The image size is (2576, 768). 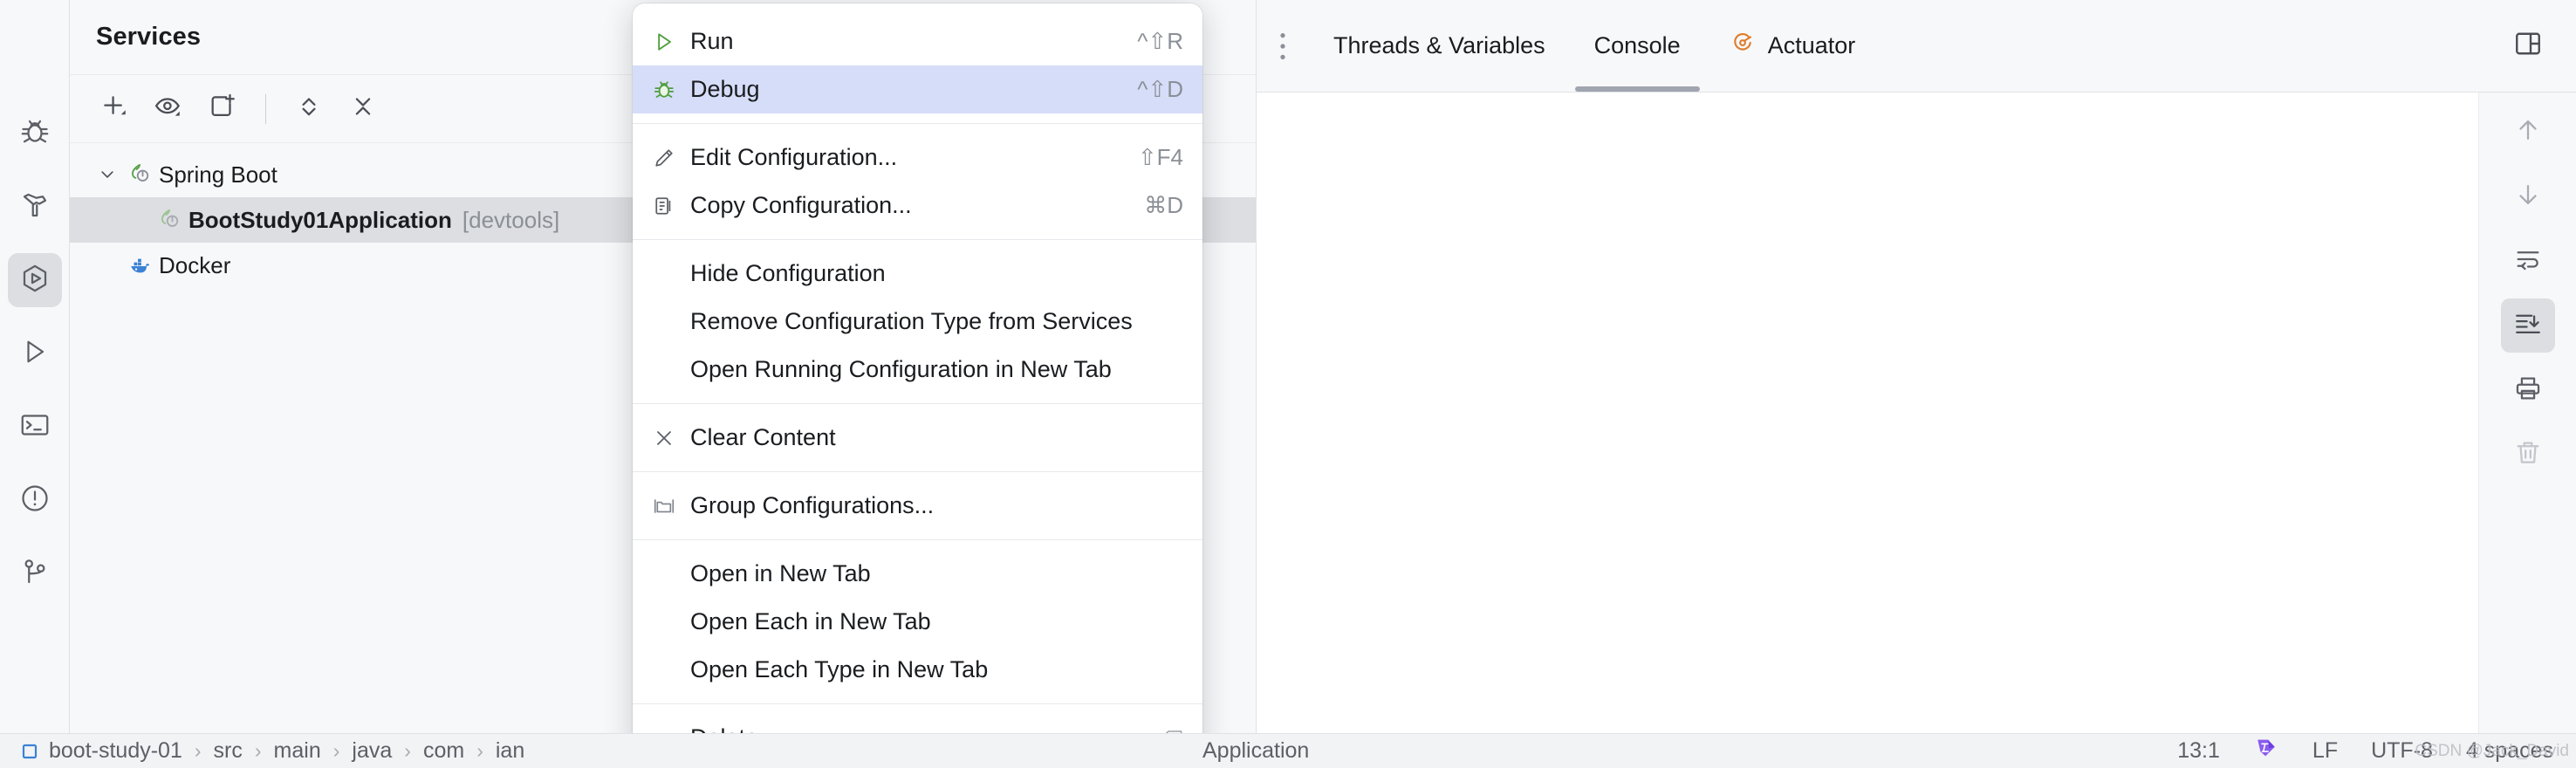 I want to click on breadcrumb-item: Application, so click(x=1256, y=751).